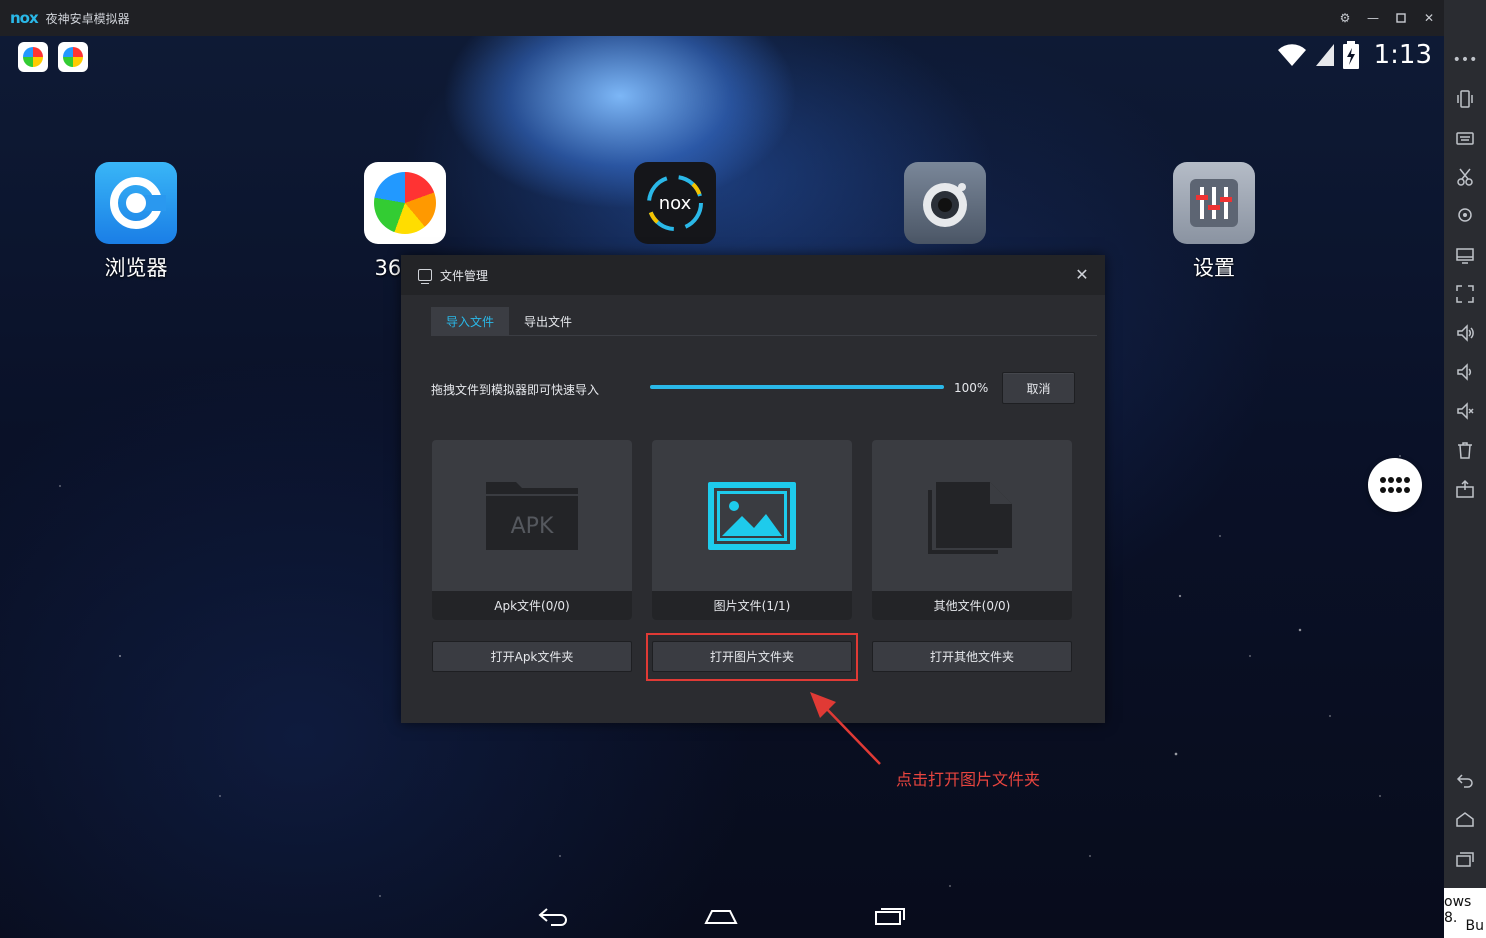  I want to click on annotation-text: 点击打开图片文件夹, so click(968, 779).